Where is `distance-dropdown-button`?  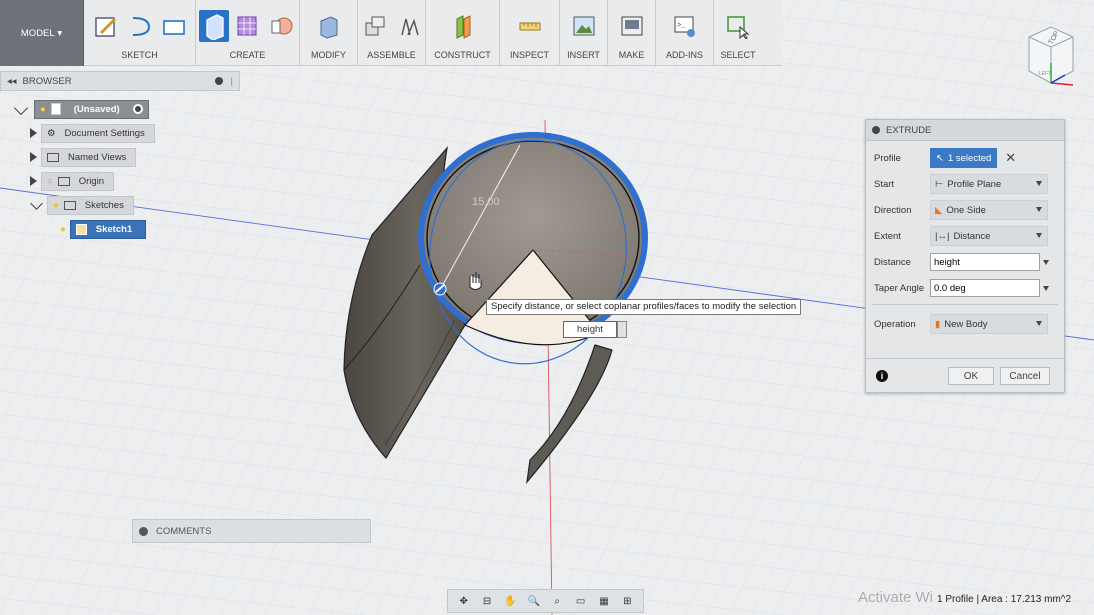
distance-dropdown-button is located at coordinates (622, 329).